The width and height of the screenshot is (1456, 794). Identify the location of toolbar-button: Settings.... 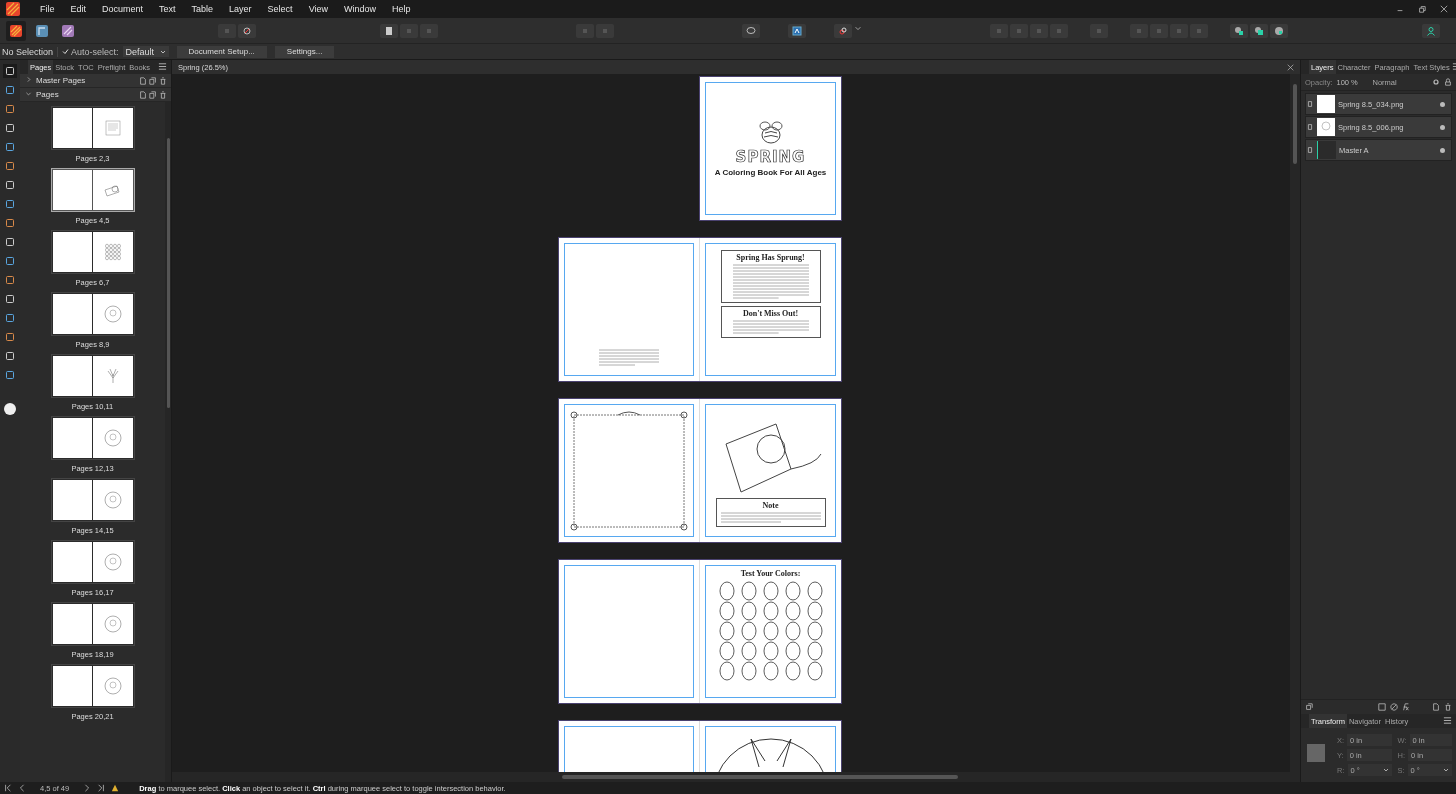
(304, 51).